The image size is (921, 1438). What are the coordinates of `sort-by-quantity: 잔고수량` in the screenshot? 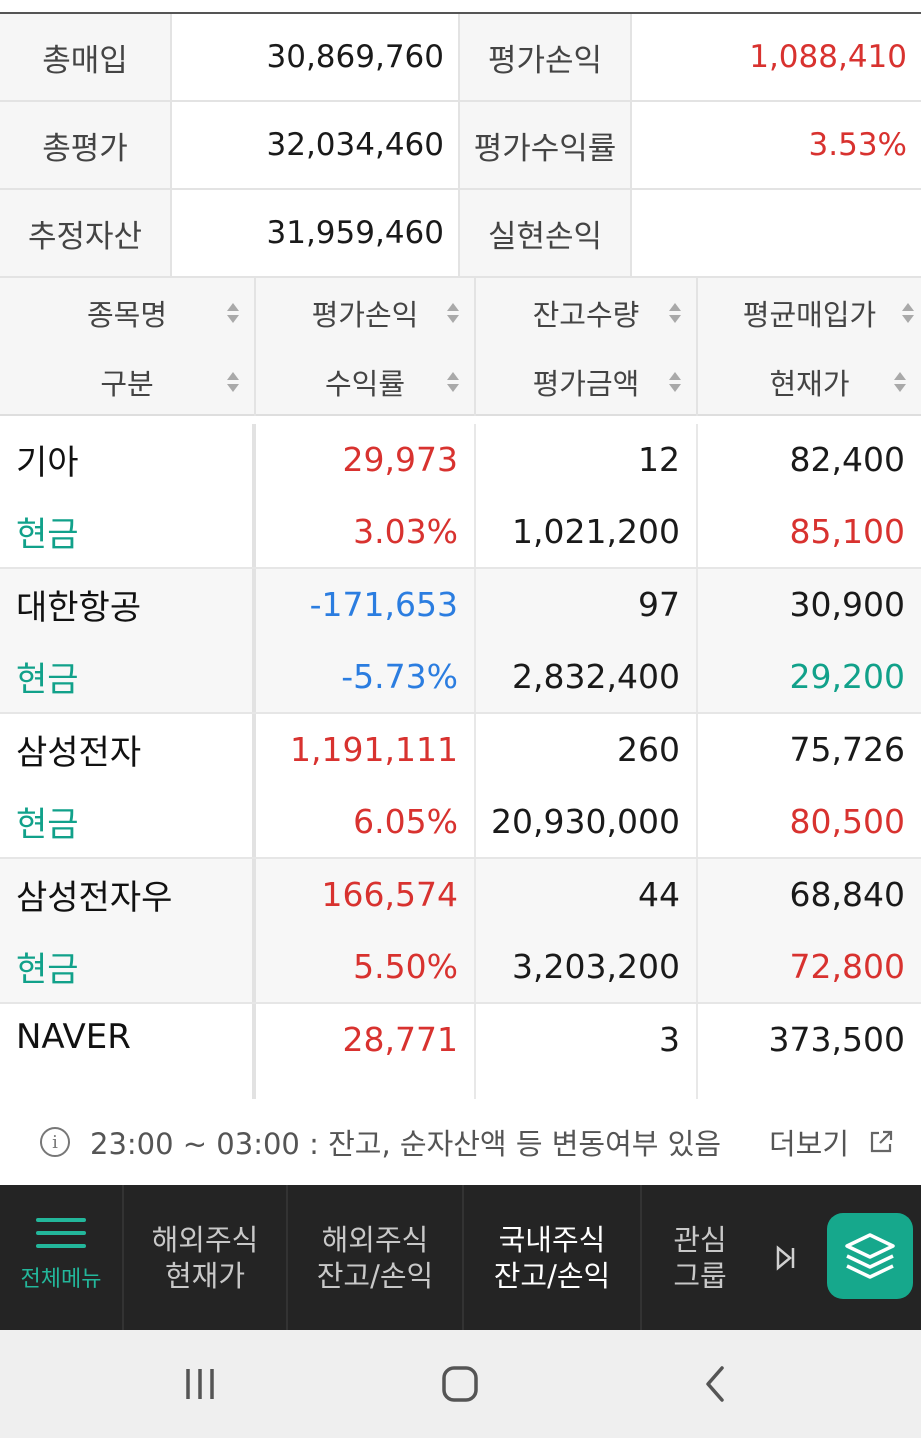 It's located at (586, 312).